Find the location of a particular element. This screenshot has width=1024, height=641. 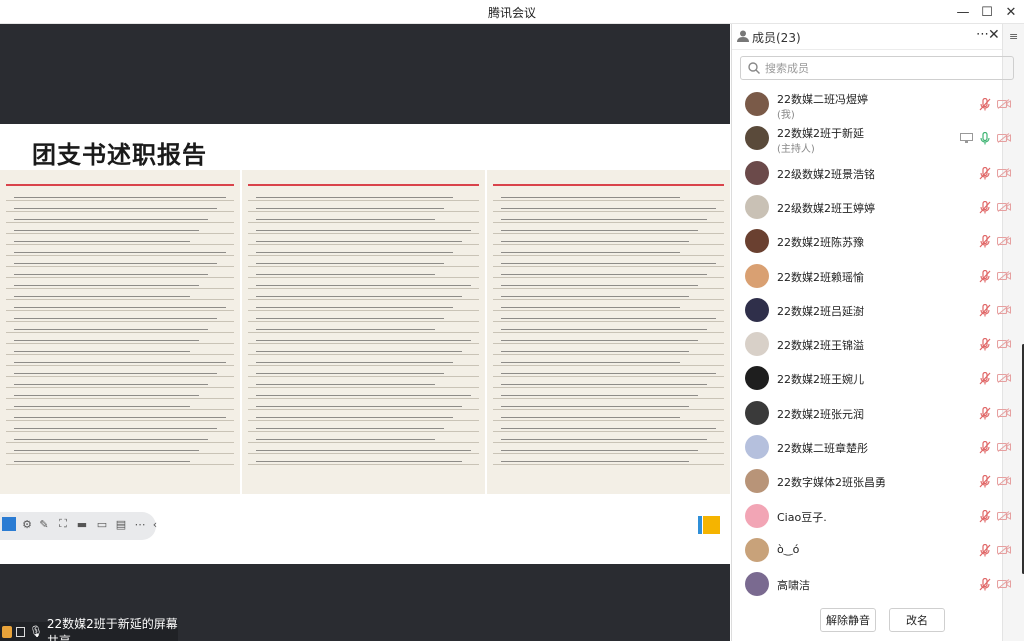

member-name: 22数媒2班王婉儿 is located at coordinates (820, 380).